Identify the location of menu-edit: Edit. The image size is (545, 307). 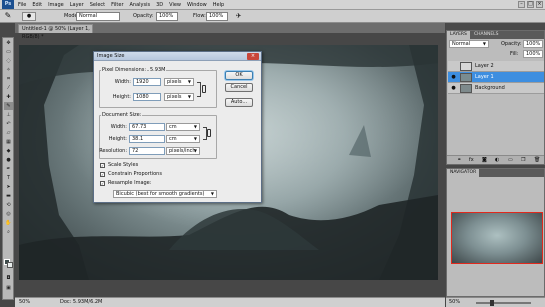
(37, 5).